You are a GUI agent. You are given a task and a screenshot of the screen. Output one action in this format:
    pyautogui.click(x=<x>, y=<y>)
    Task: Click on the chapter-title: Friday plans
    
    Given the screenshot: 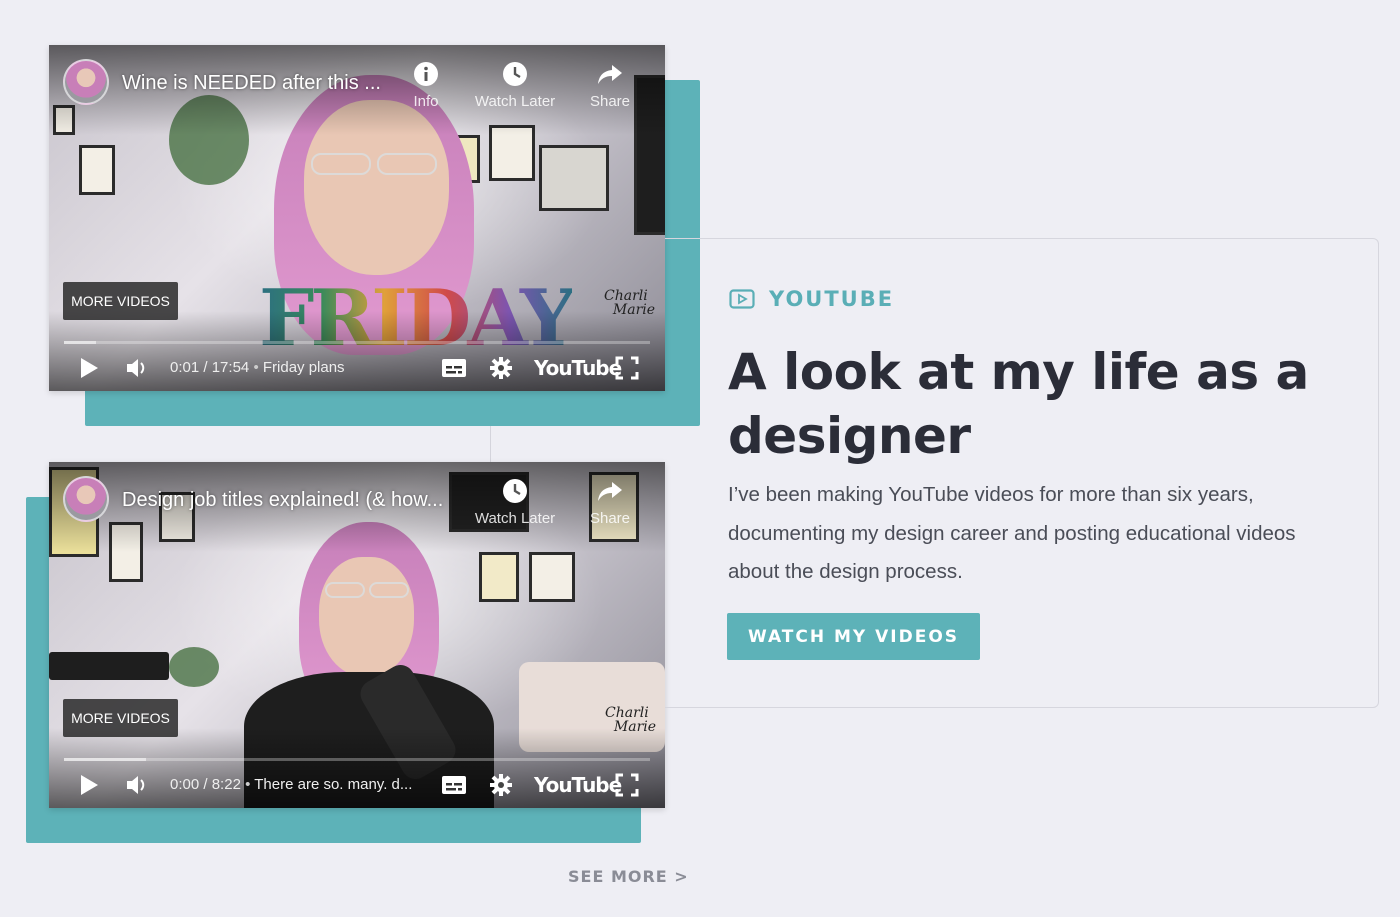 What is the action you would take?
    pyautogui.click(x=304, y=367)
    